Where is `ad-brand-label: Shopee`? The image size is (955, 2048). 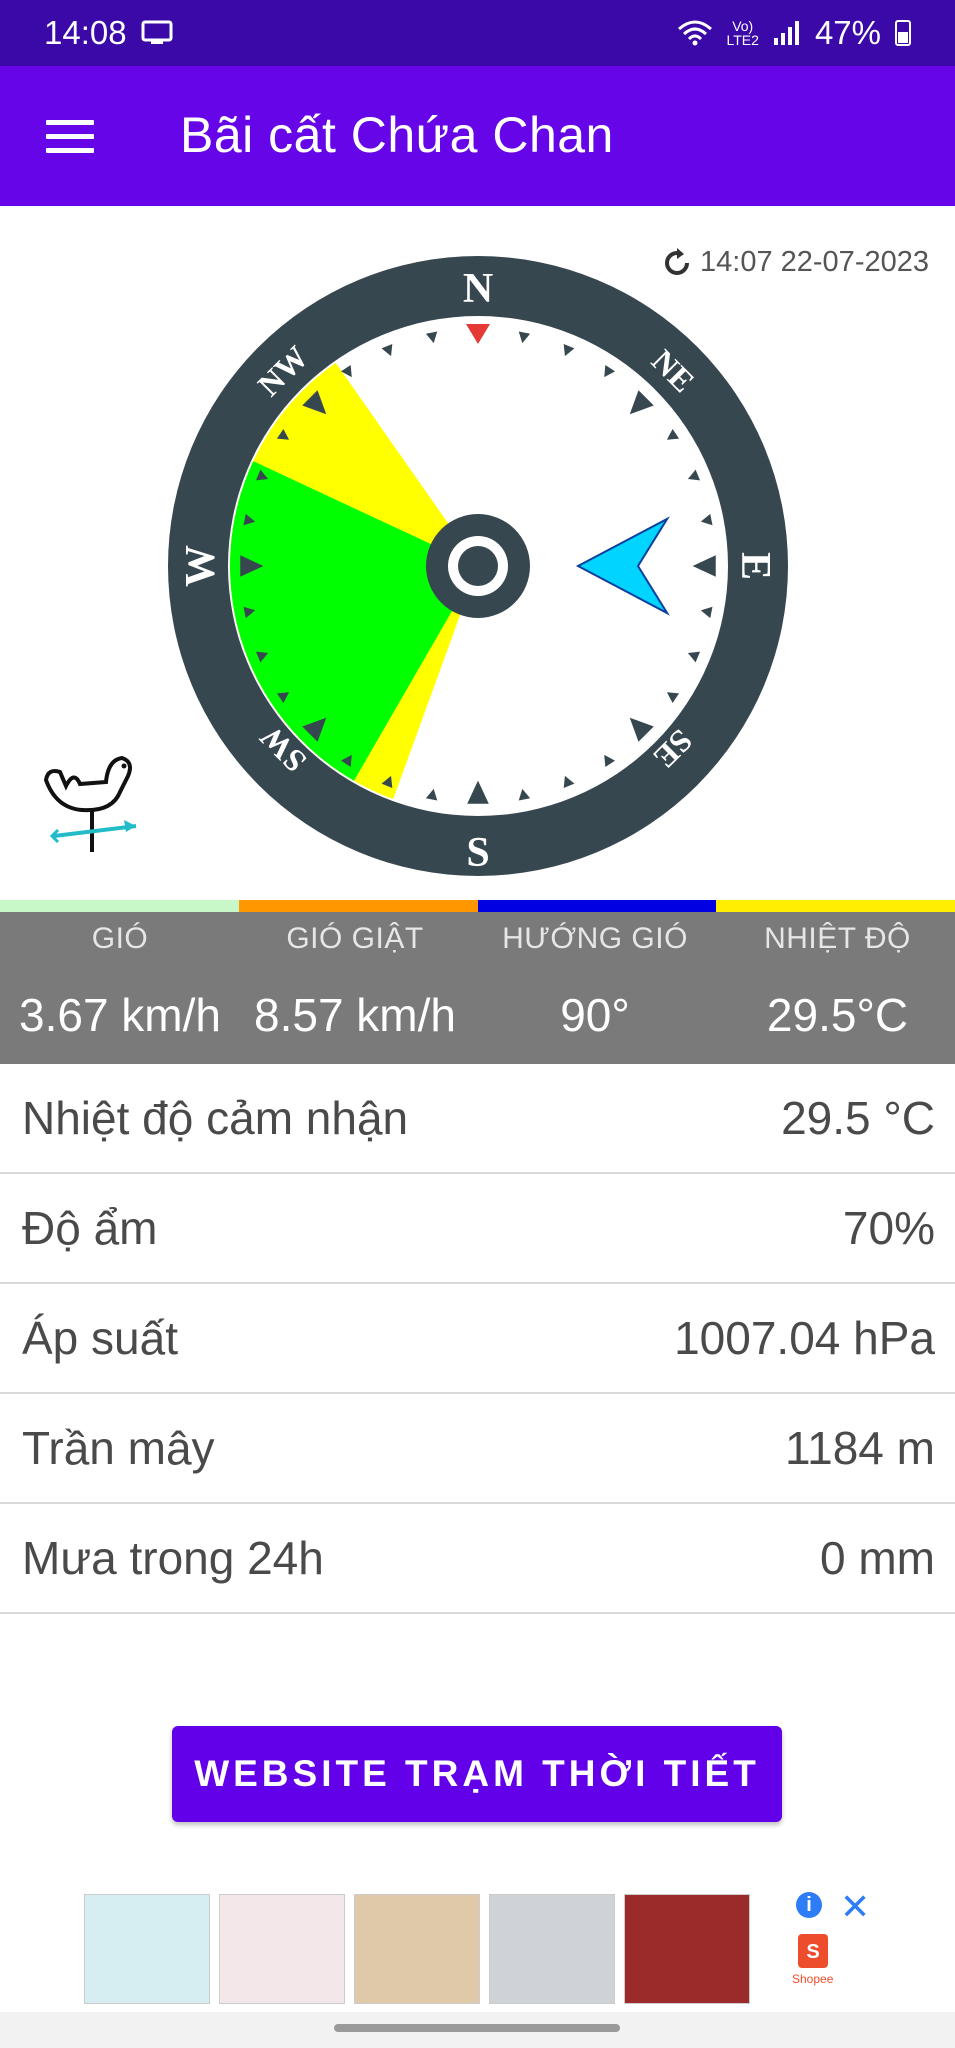 ad-brand-label: Shopee is located at coordinates (813, 1979).